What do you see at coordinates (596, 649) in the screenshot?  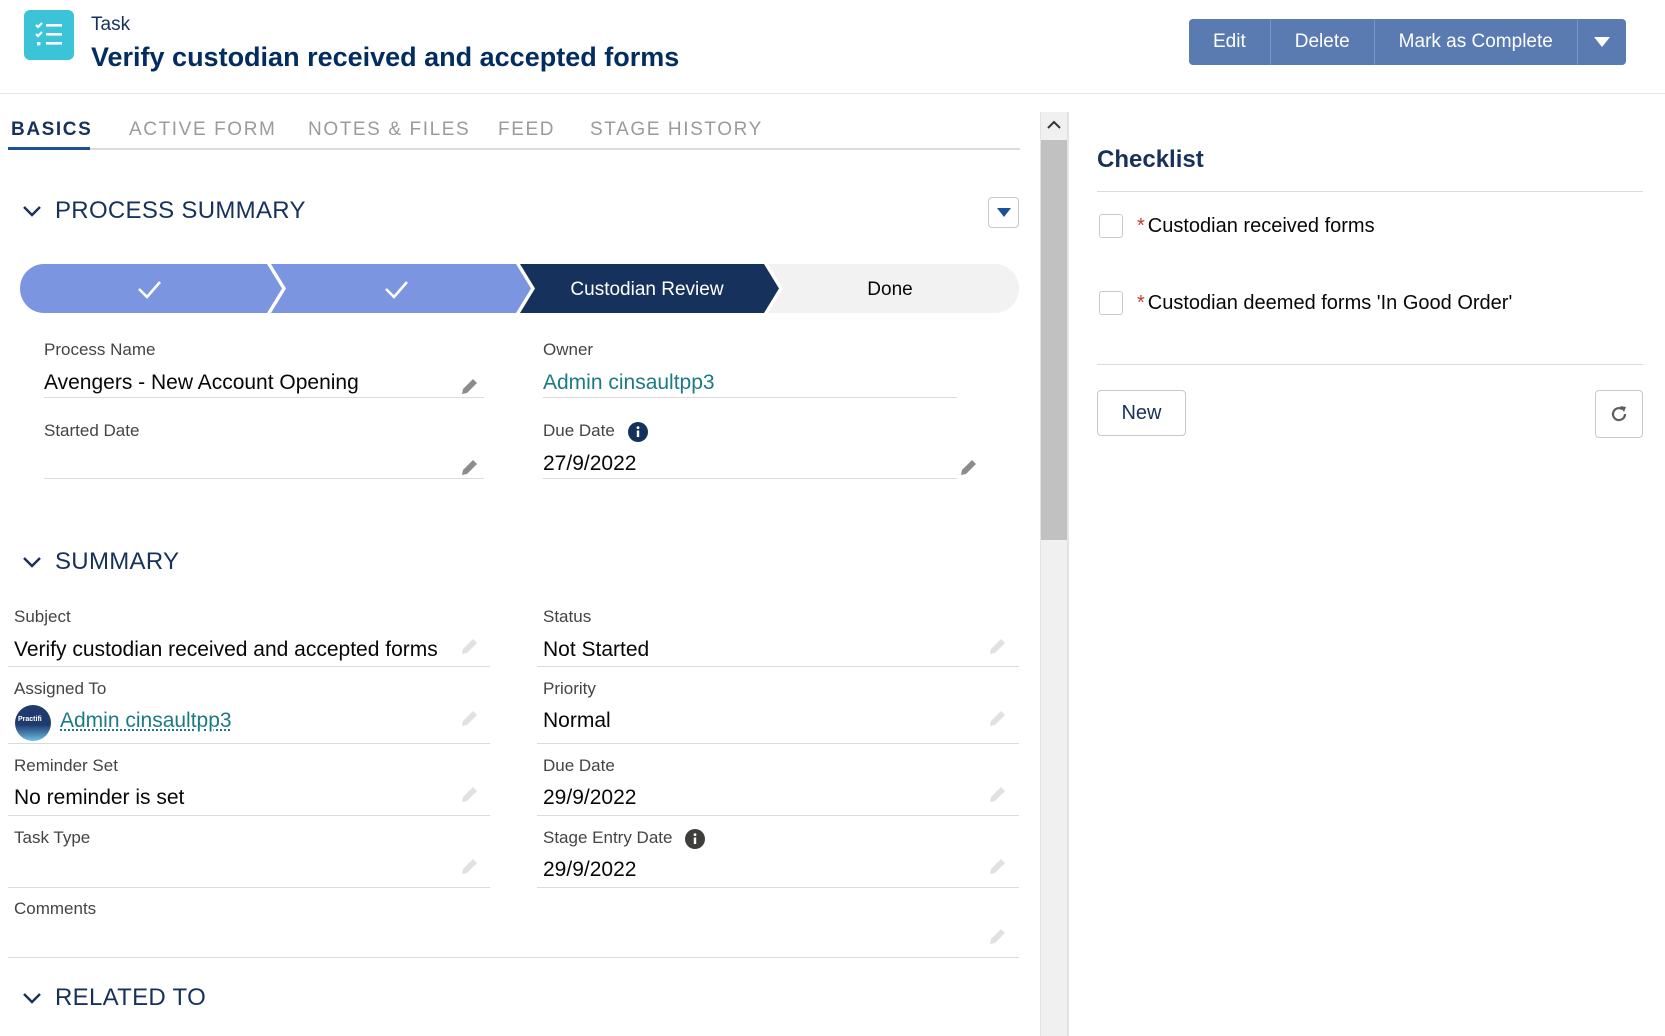 I see `status-value: Not Started` at bounding box center [596, 649].